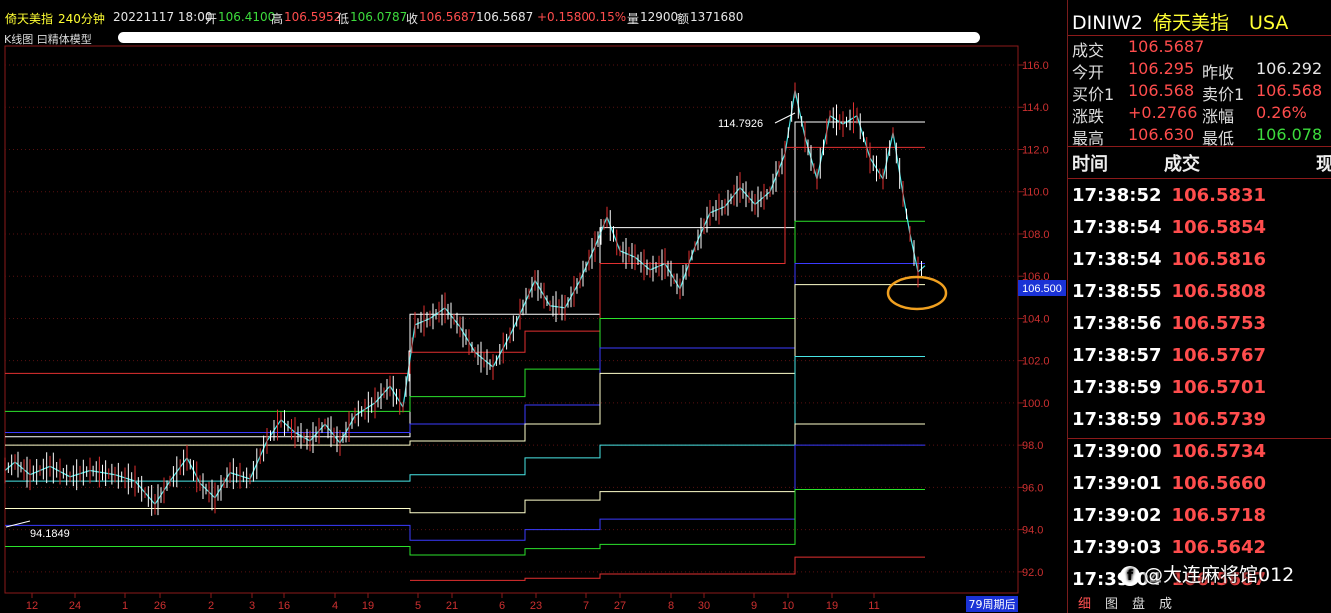  I want to click on watermark: f @大连麻将馆012, so click(1207, 573).